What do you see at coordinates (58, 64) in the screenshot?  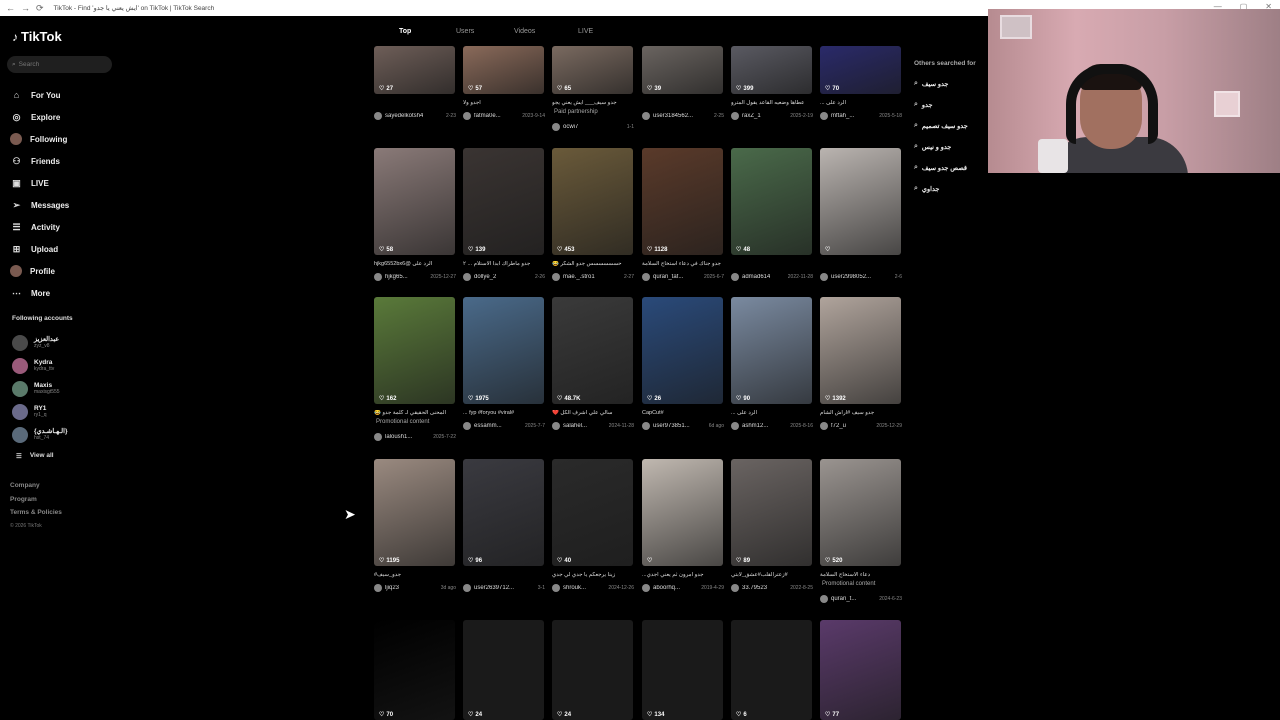 I see `search-input` at bounding box center [58, 64].